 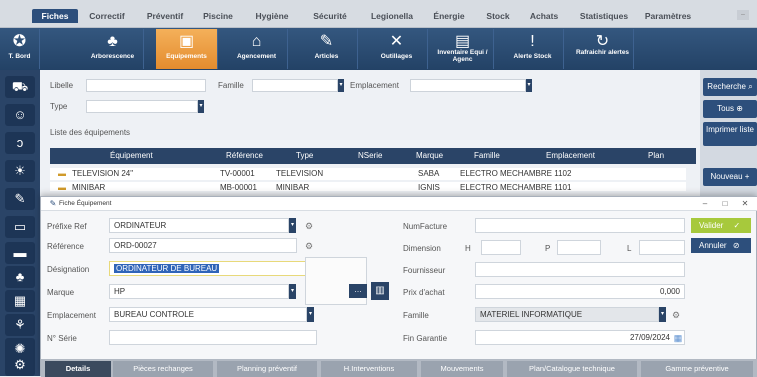 I want to click on libelle-input, so click(x=146, y=85).